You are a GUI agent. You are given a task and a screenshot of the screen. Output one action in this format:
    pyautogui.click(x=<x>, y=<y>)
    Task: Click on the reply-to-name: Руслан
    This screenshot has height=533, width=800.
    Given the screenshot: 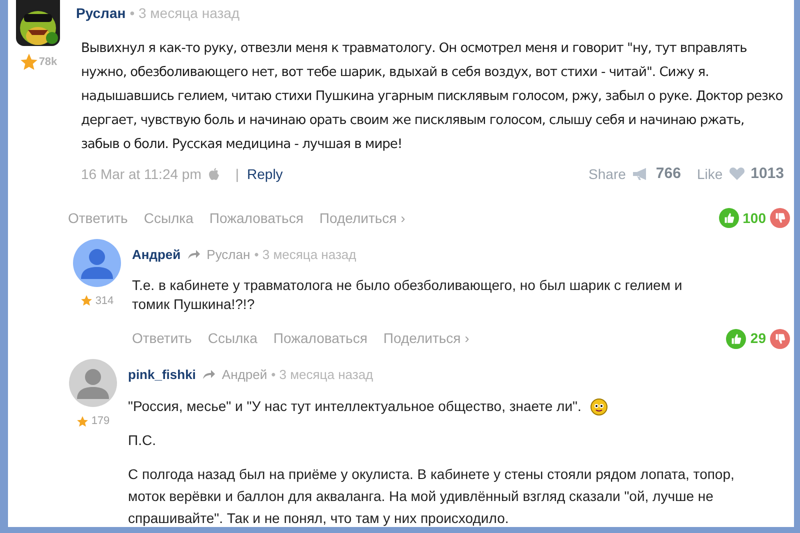 What is the action you would take?
    pyautogui.click(x=228, y=254)
    